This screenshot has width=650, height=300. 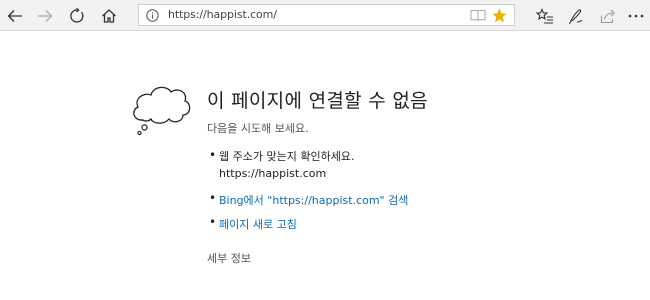 What do you see at coordinates (317, 101) in the screenshot?
I see `error-title: 이 페이지에 연결할 수 없음` at bounding box center [317, 101].